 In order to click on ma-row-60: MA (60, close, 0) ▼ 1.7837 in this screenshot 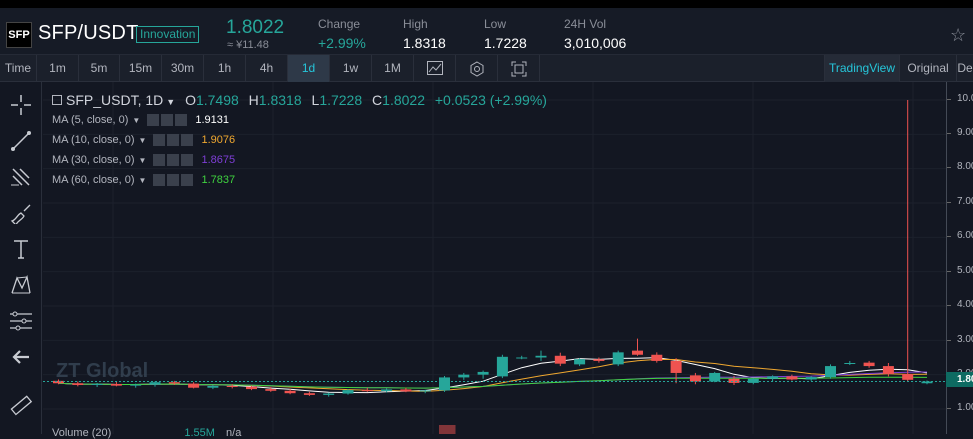, I will do `click(143, 180)`.